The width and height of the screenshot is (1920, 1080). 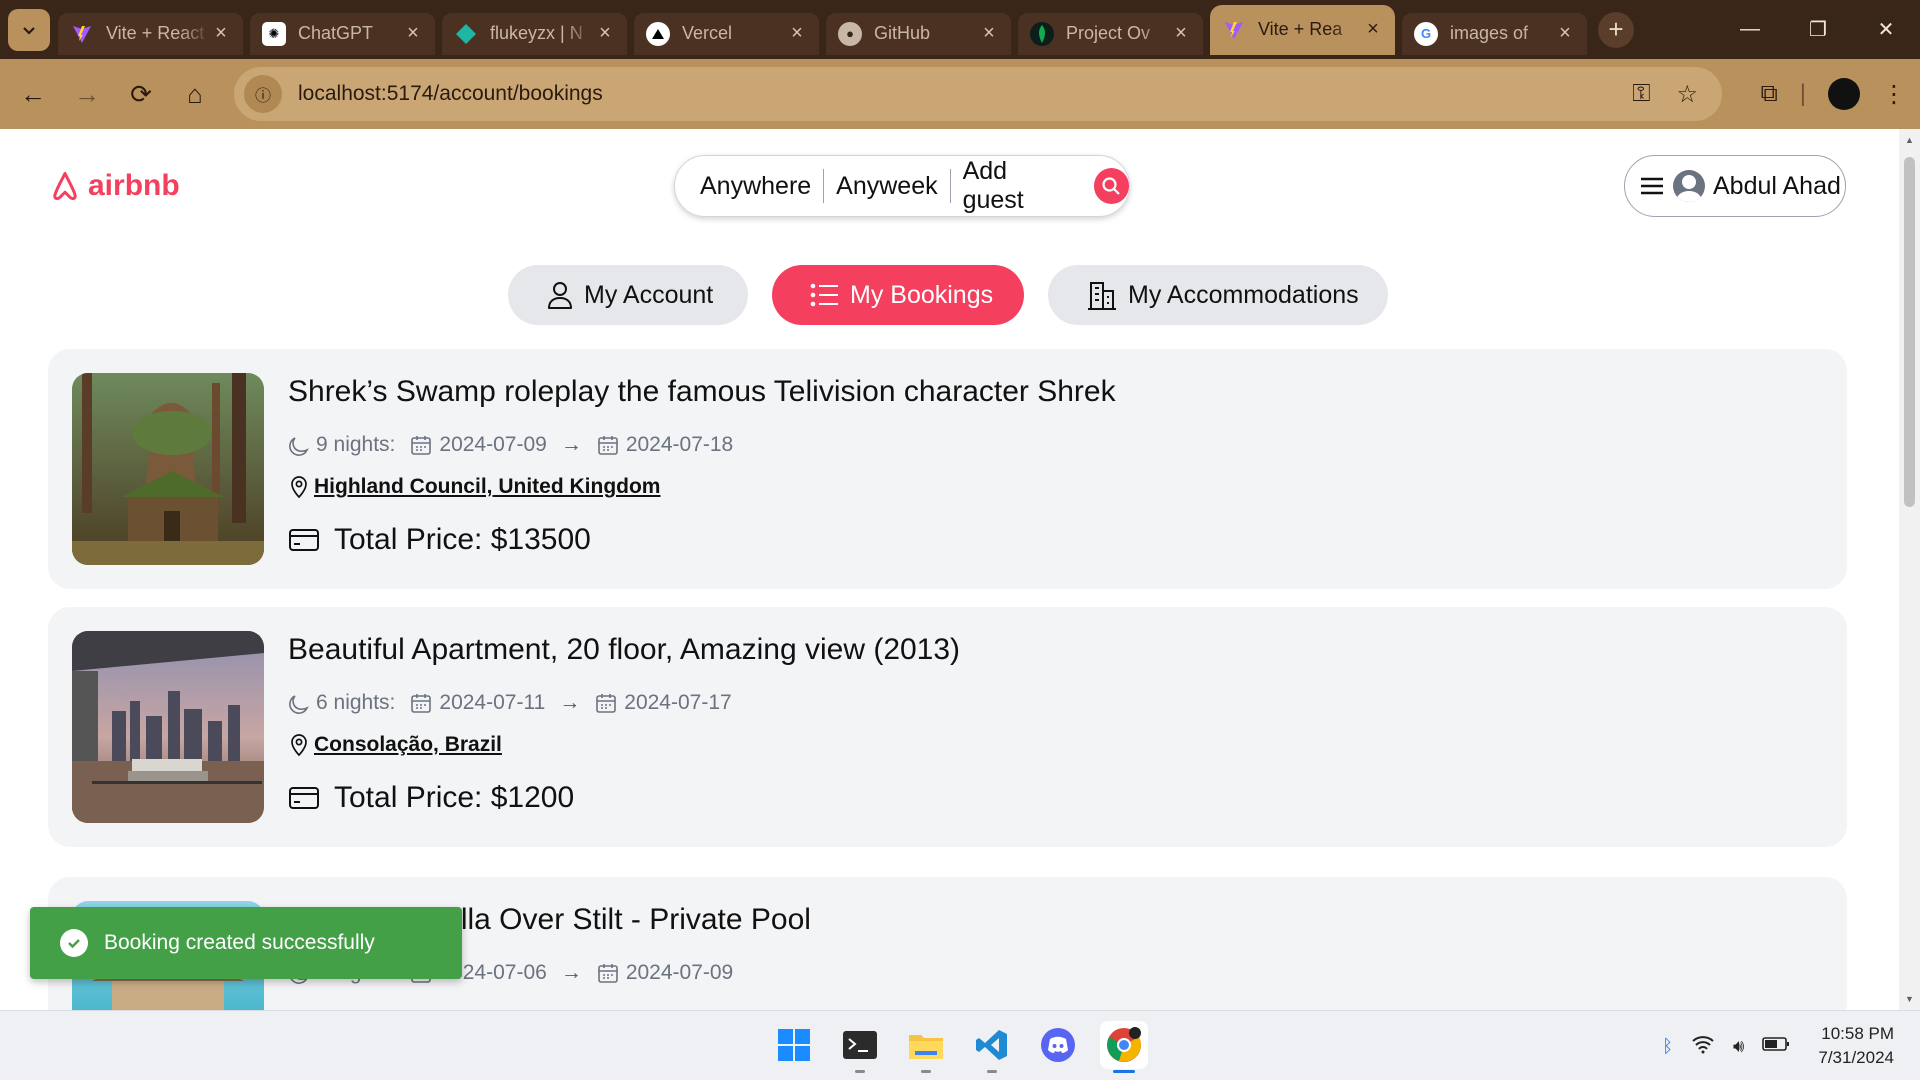 I want to click on scrollbar-thumb, so click(x=1909, y=332).